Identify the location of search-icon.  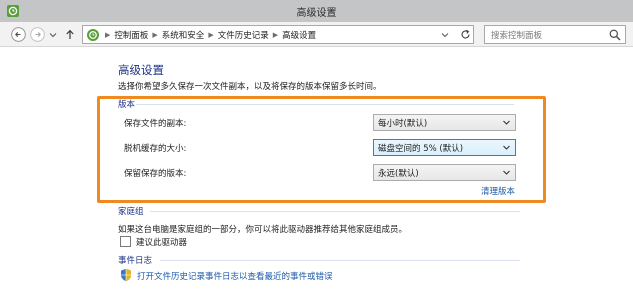
(615, 35).